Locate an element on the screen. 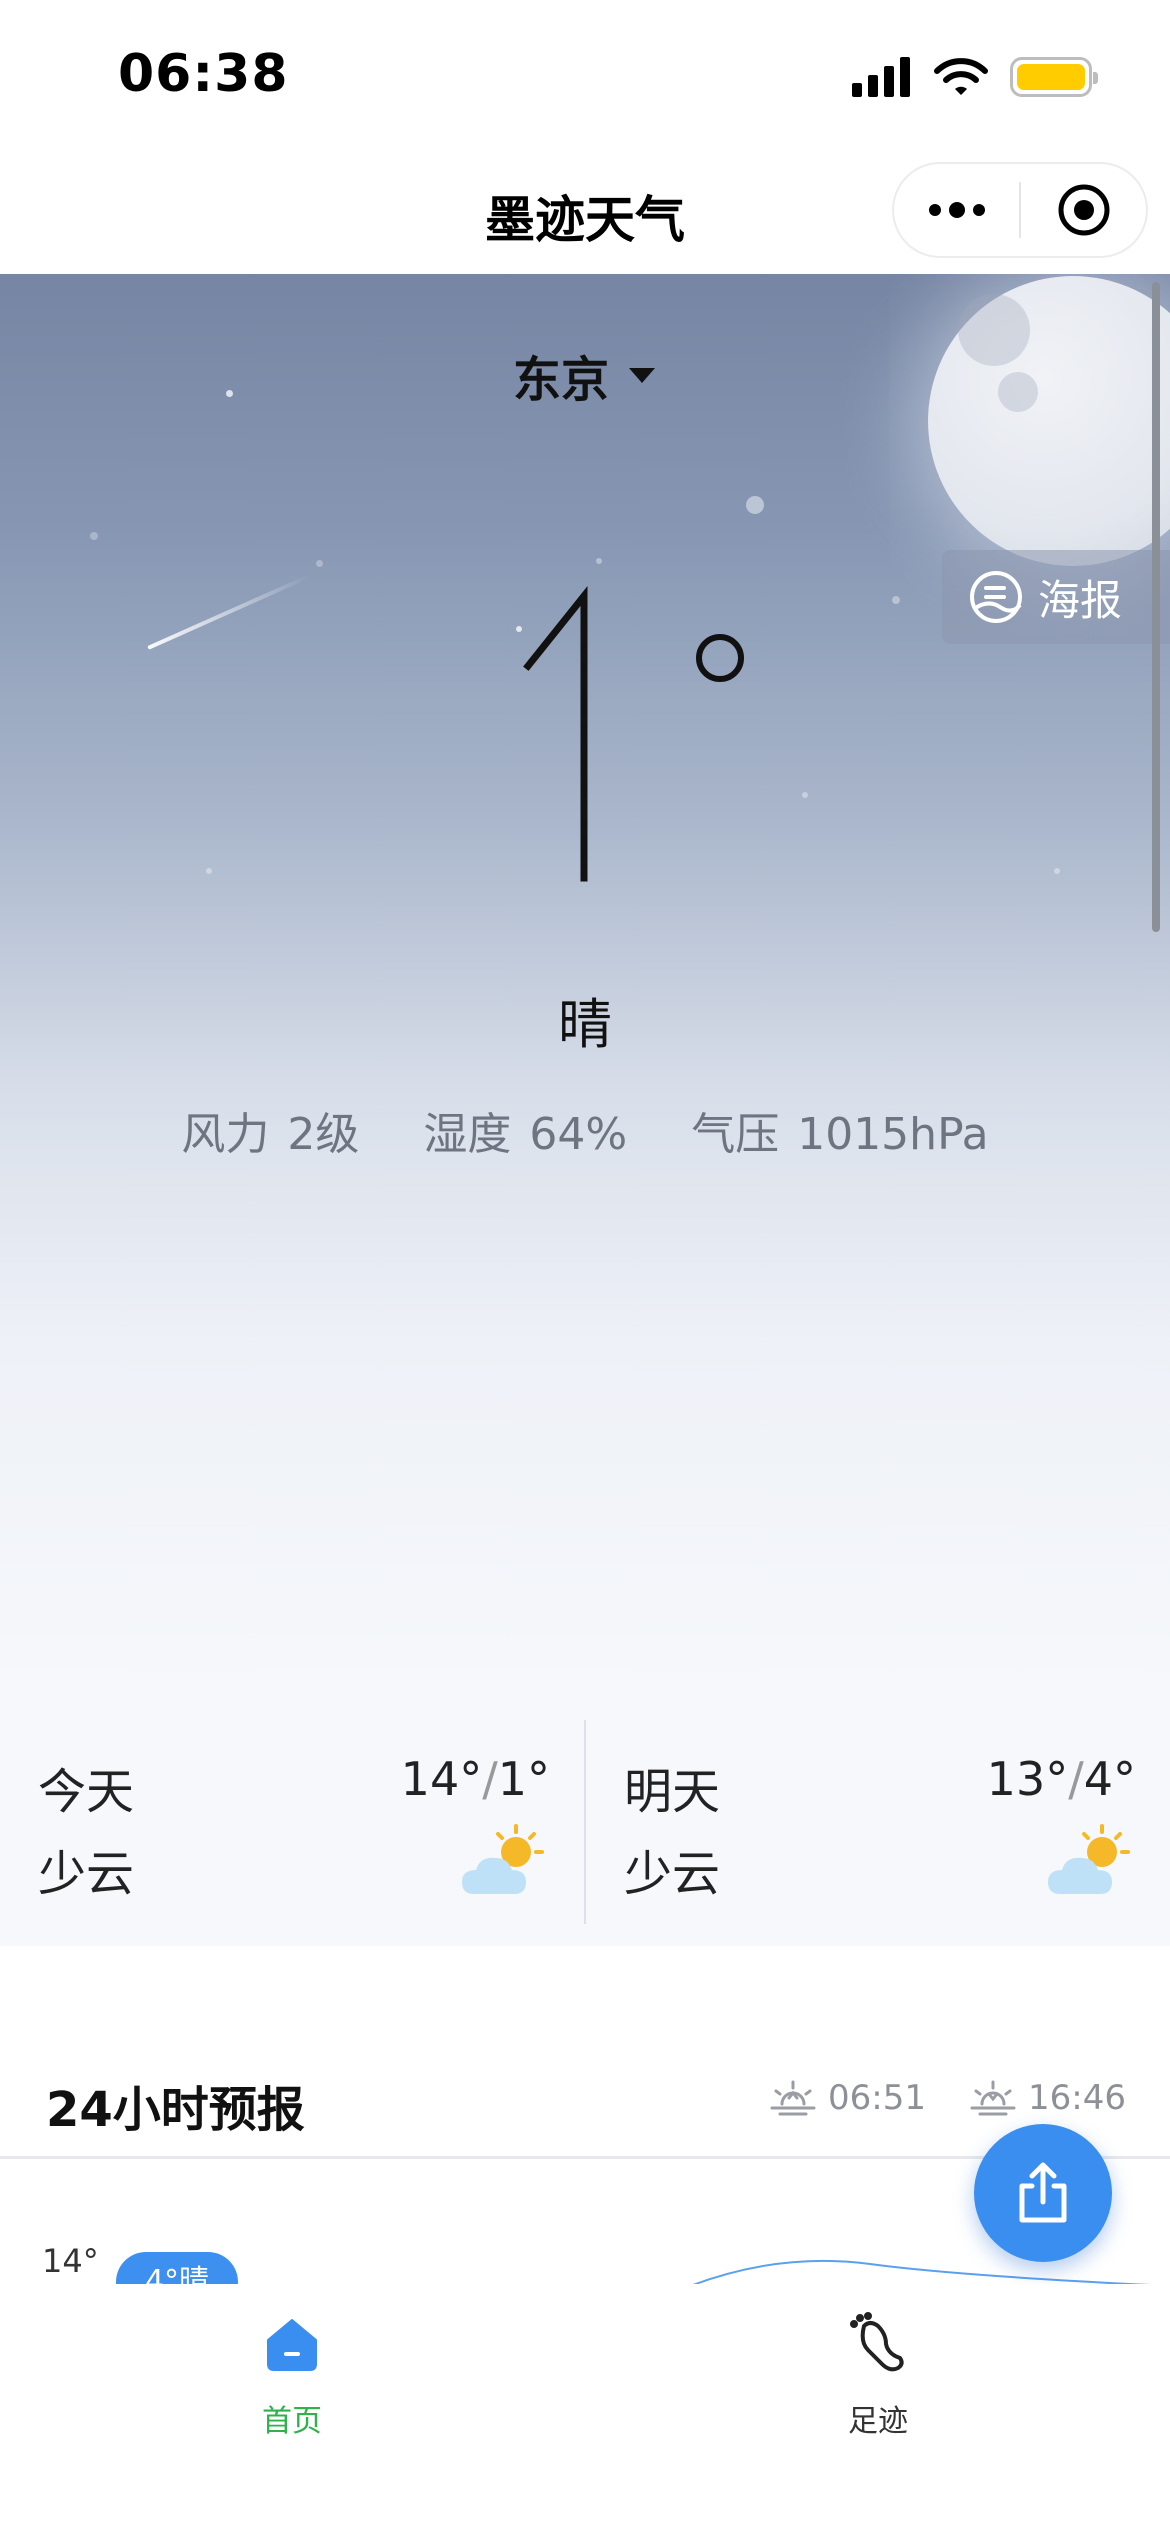 The width and height of the screenshot is (1170, 2532). weather-metrics: 风力 2级 湿度 64% 气压 1015hPa is located at coordinates (585, 1130).